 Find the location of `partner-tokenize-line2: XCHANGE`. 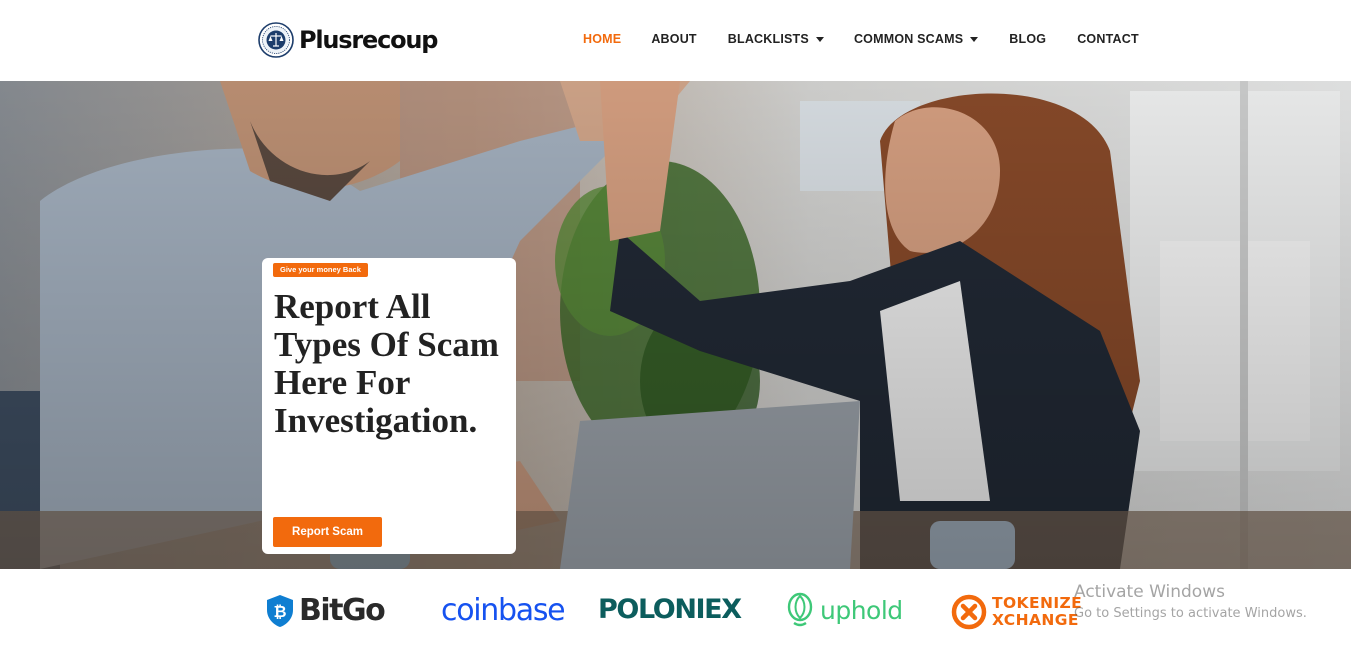

partner-tokenize-line2: XCHANGE is located at coordinates (1035, 620).